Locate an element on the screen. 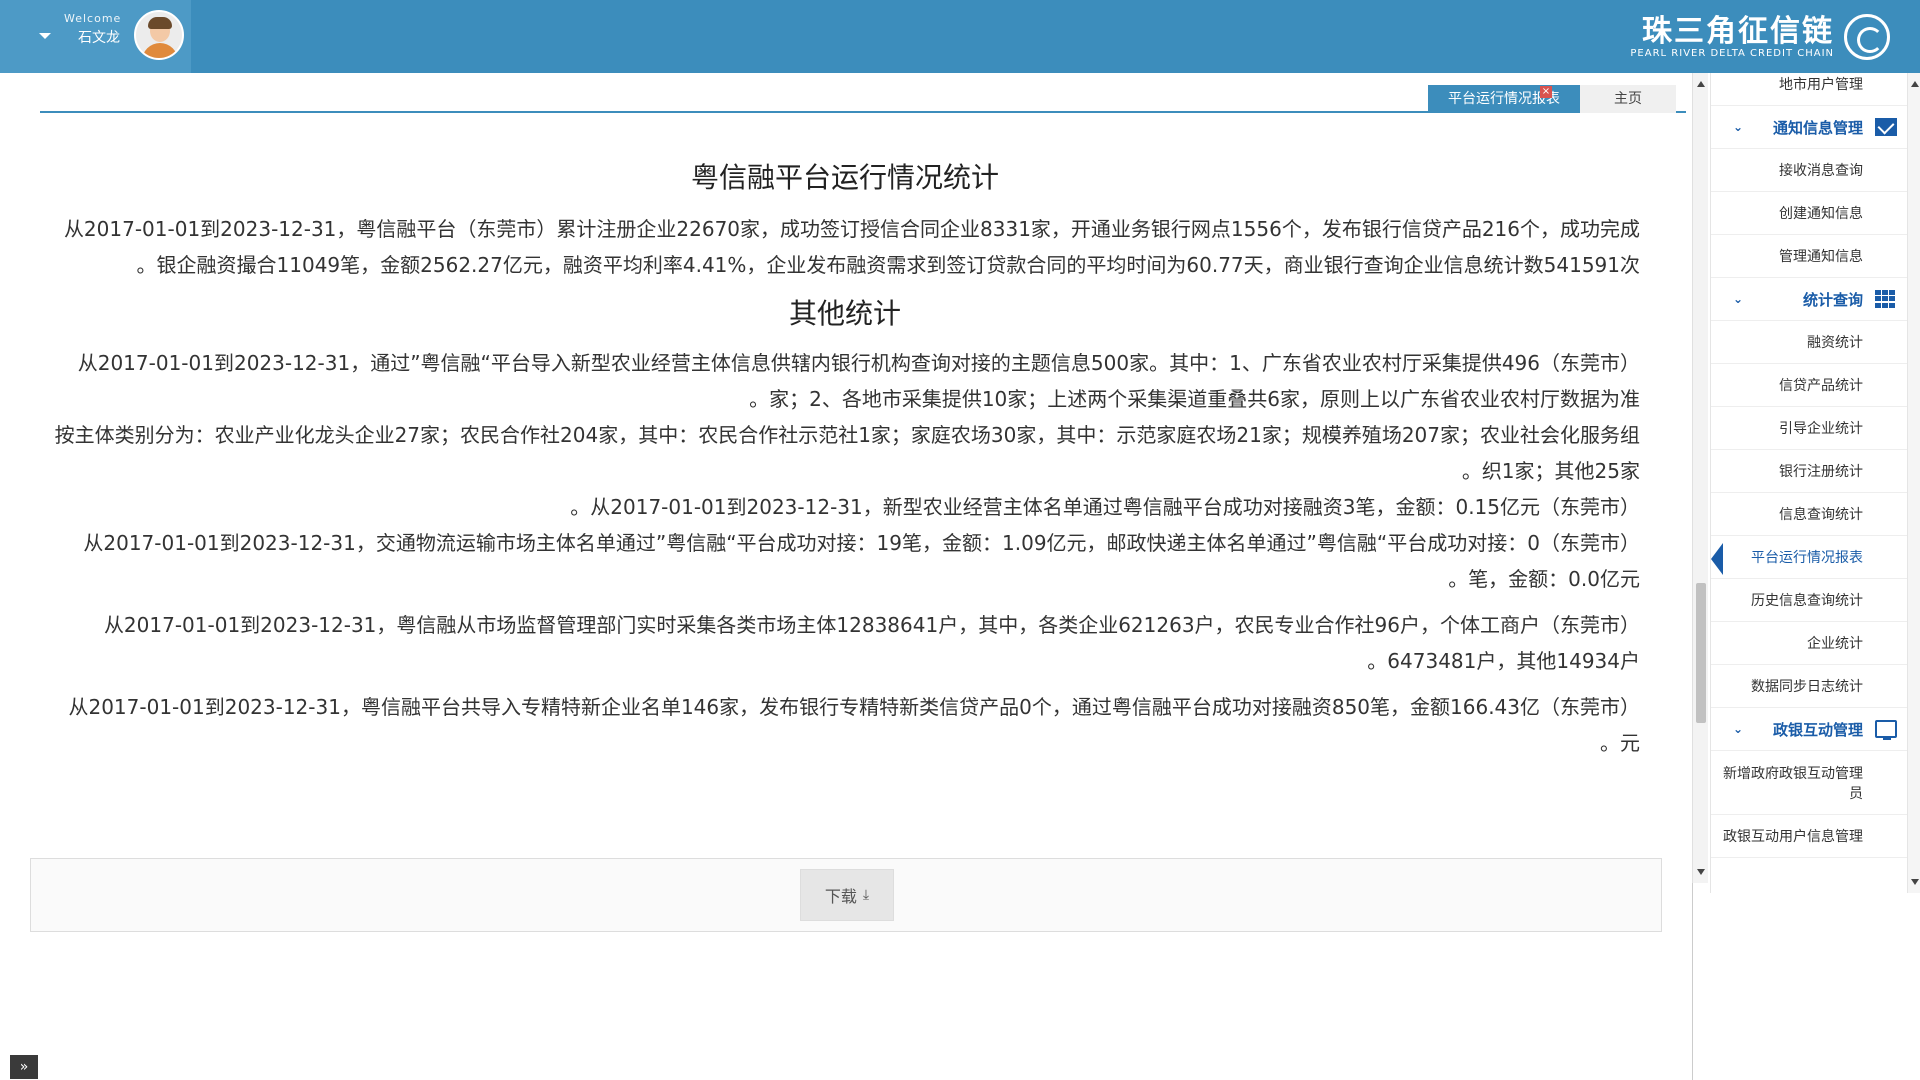  sidebar-item-history-query-stats: 历史信息查询统计 is located at coordinates (1809, 600).